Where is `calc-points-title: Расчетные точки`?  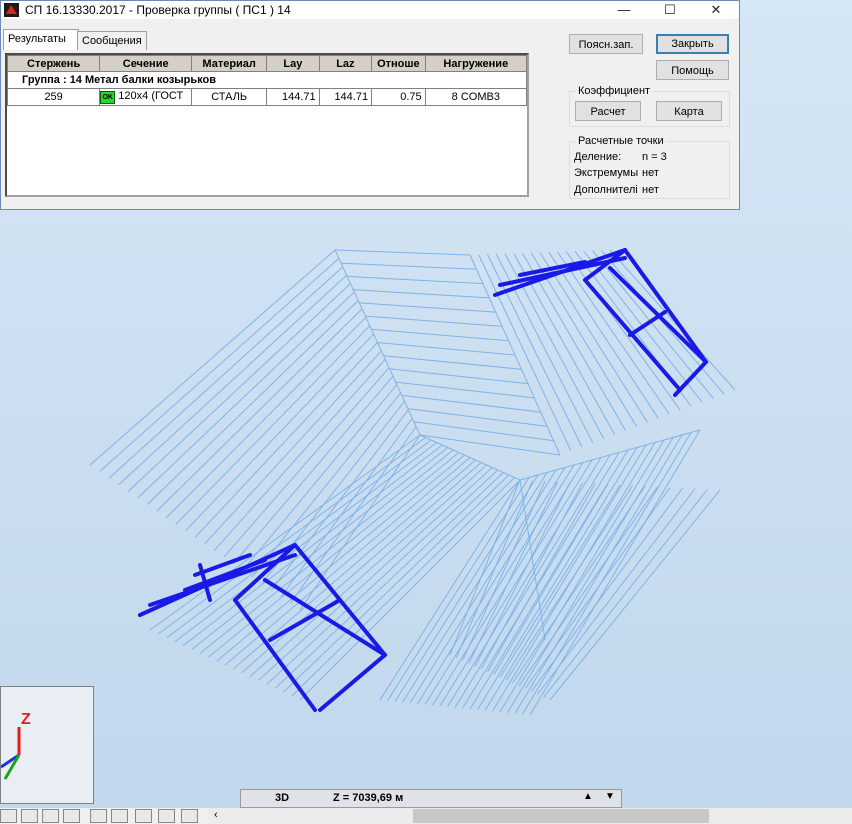 calc-points-title: Расчетные точки is located at coordinates (621, 141).